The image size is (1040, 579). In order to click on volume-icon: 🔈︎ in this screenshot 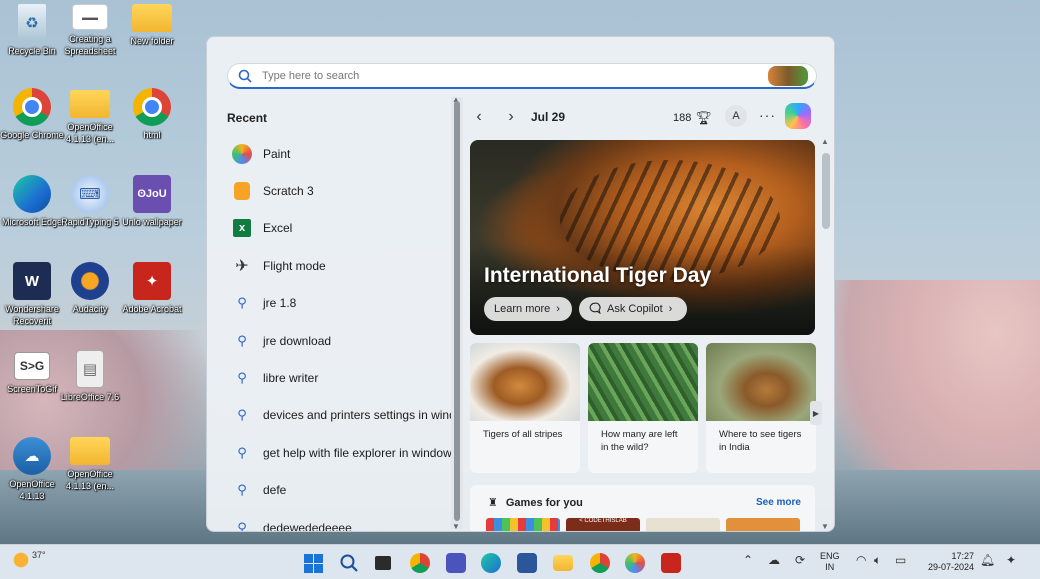, I will do `click(877, 560)`.